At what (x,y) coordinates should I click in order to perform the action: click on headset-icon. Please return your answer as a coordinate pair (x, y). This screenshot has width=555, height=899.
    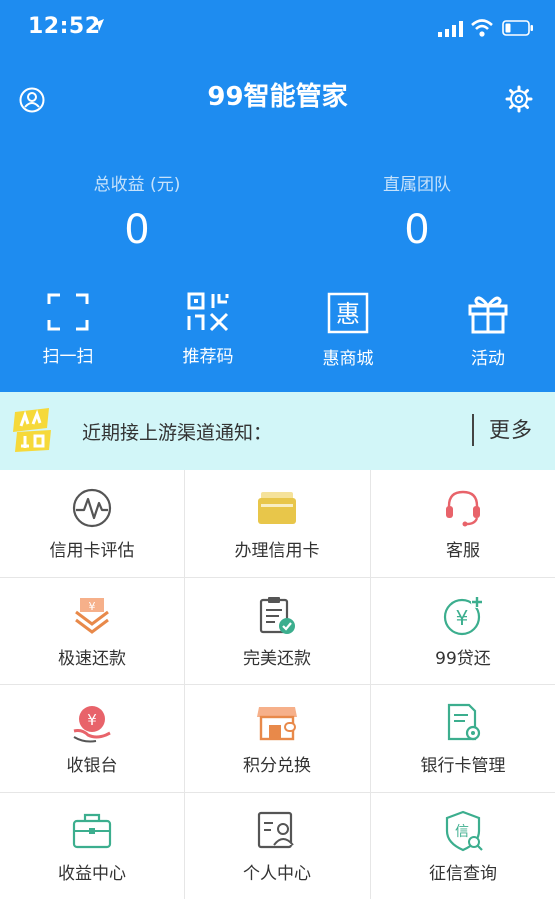
    Looking at the image, I should click on (463, 508).